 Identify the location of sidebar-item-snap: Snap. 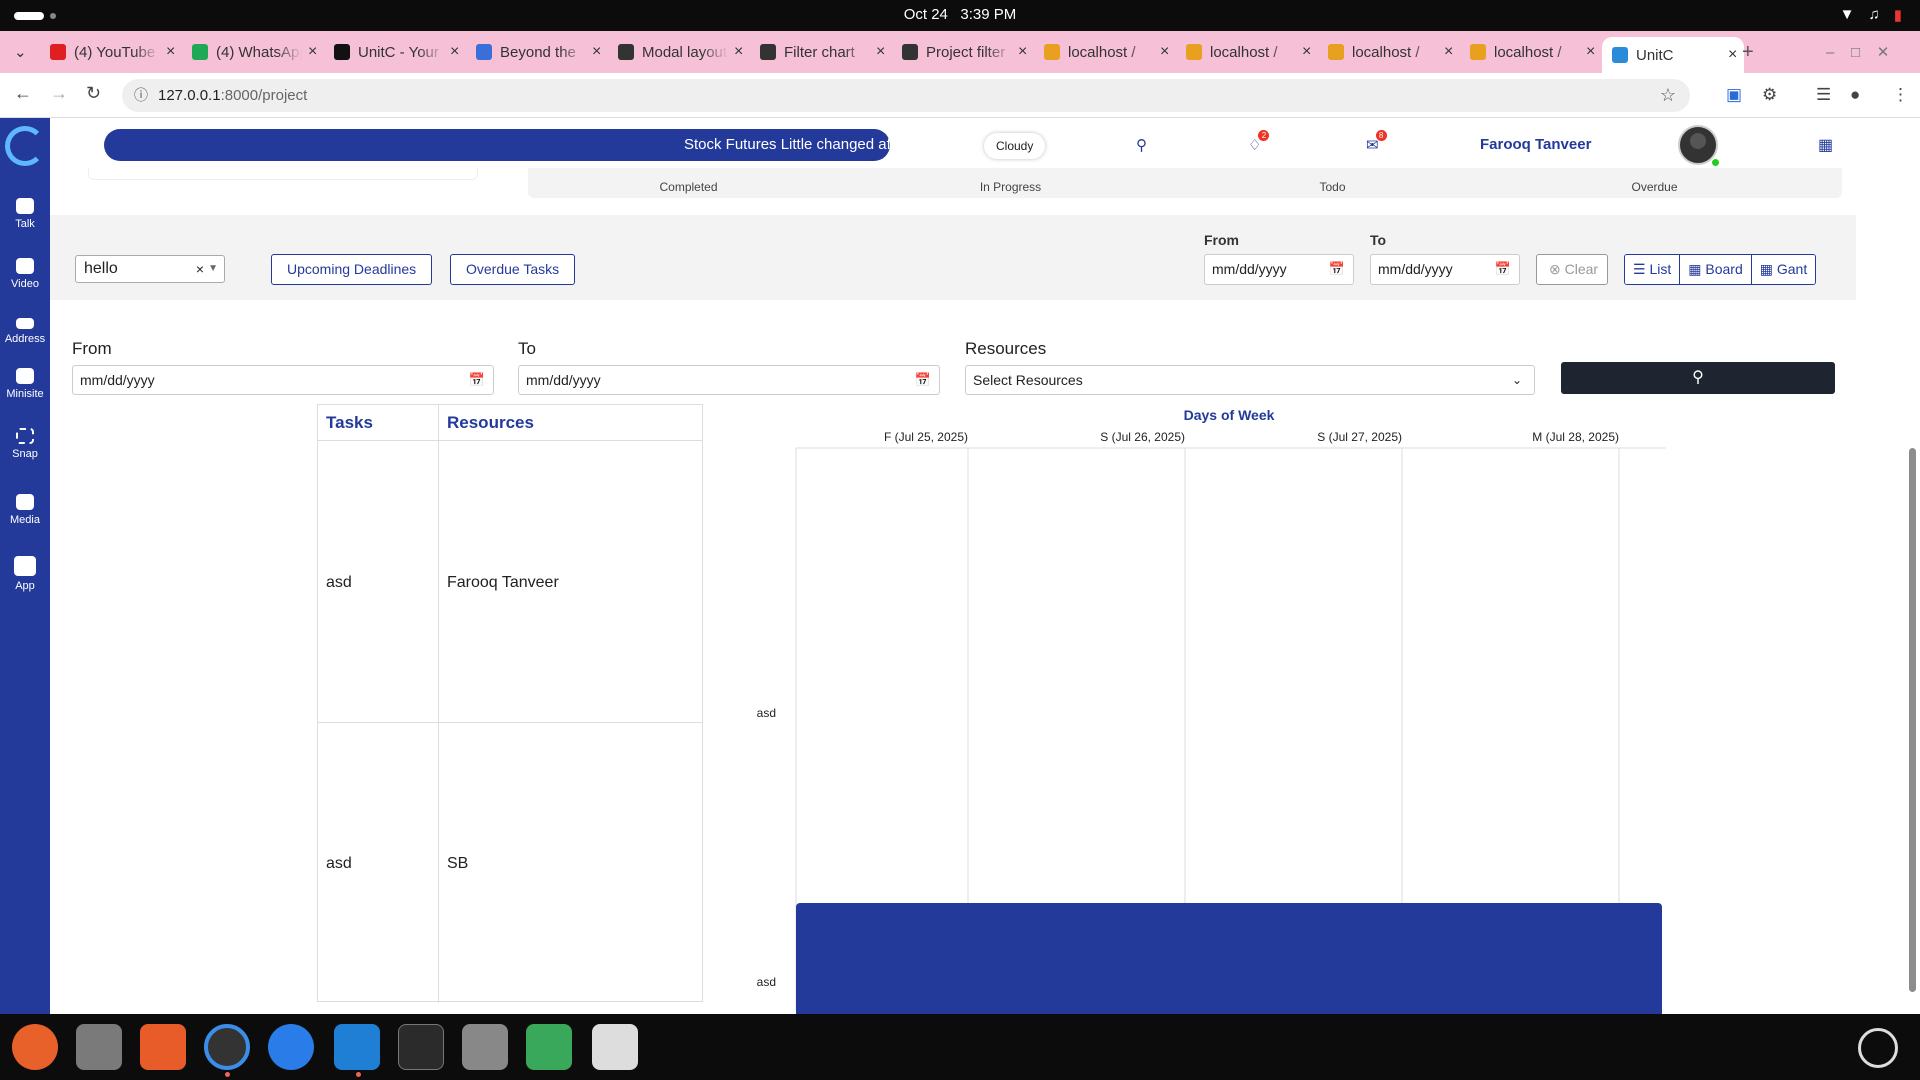
(25, 444).